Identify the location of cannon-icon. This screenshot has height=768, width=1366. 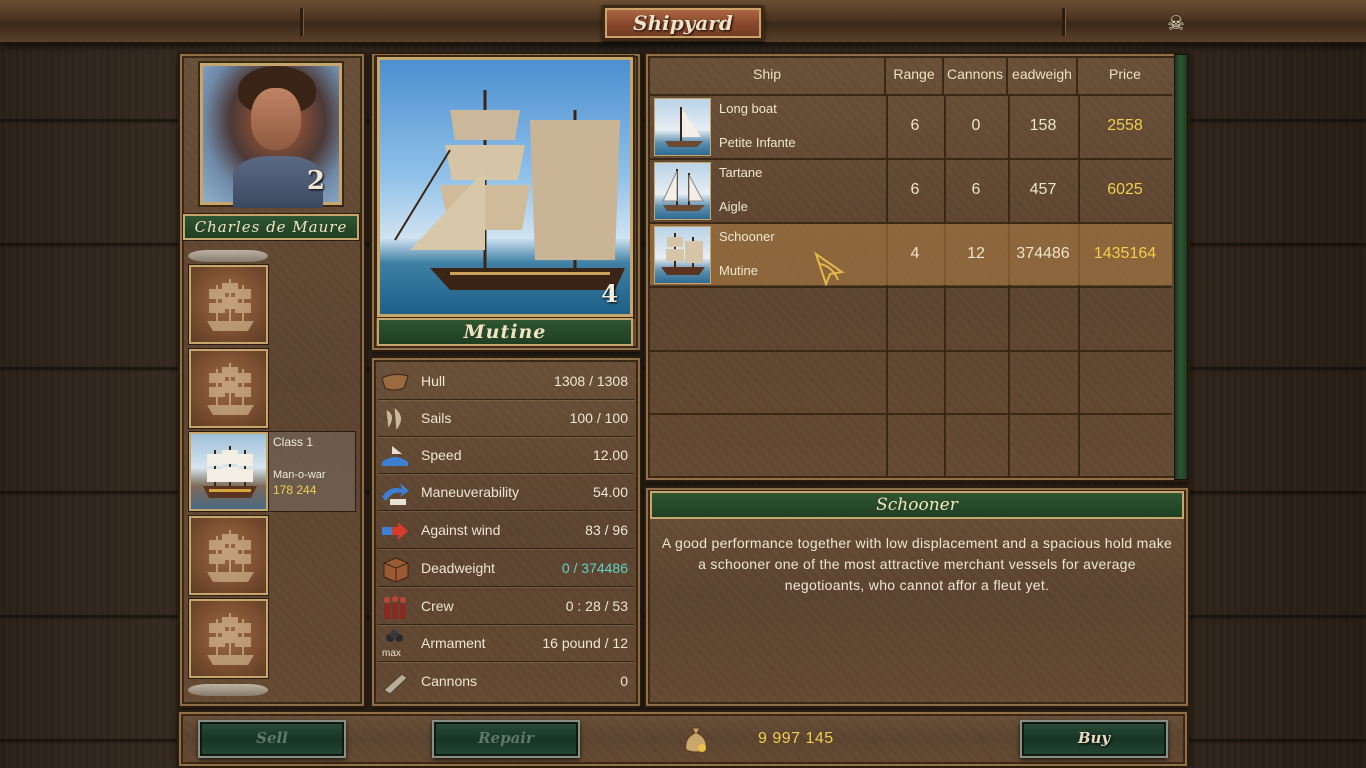
(395, 684).